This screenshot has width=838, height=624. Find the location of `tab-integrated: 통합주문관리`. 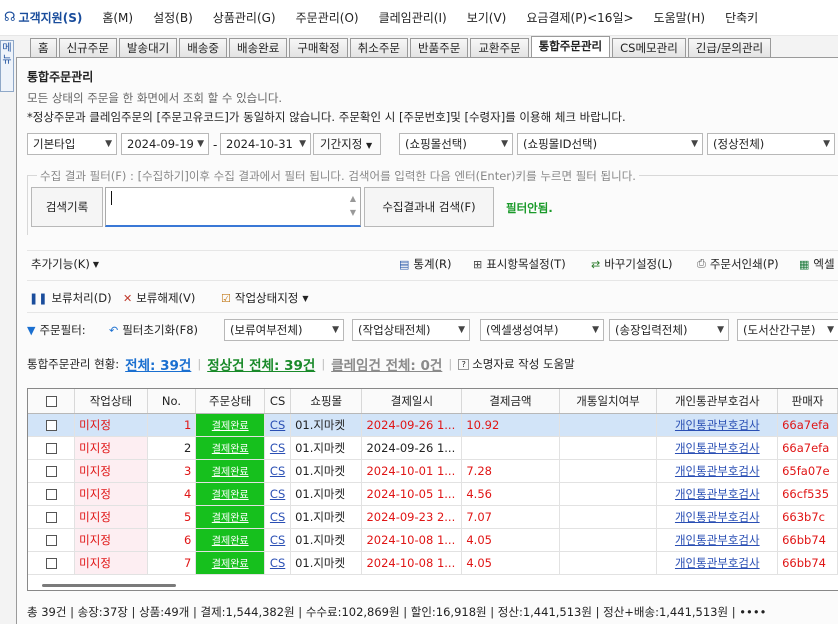

tab-integrated: 통합주문관리 is located at coordinates (570, 46).